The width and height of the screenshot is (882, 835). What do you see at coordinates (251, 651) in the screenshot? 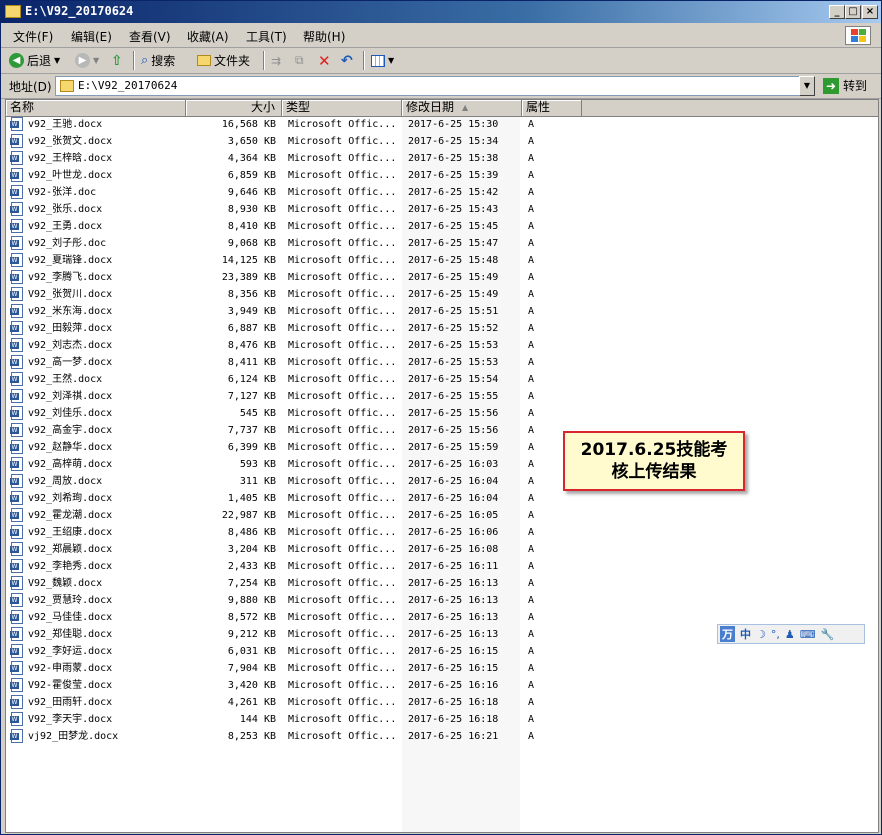
I see `file-size: 6,031 KB` at bounding box center [251, 651].